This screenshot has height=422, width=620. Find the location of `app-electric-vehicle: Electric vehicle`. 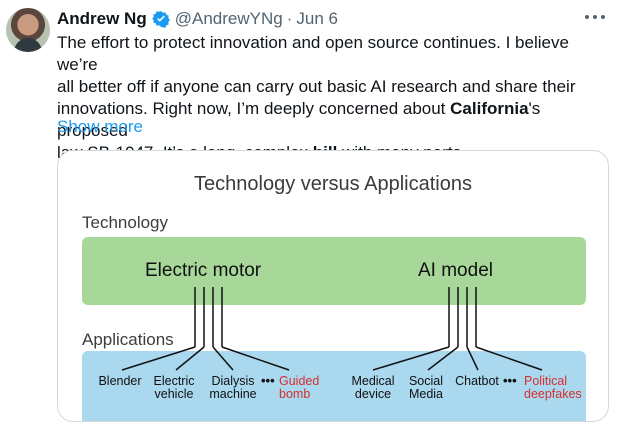

app-electric-vehicle: Electric vehicle is located at coordinates (174, 388).